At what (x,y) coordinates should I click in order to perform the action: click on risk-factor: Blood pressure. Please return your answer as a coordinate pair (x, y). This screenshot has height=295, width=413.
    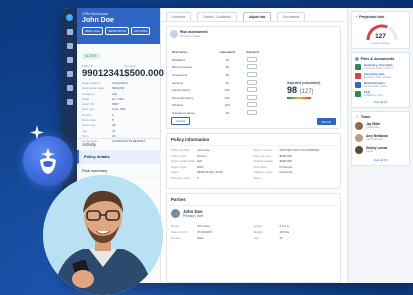
    Looking at the image, I should click on (182, 67).